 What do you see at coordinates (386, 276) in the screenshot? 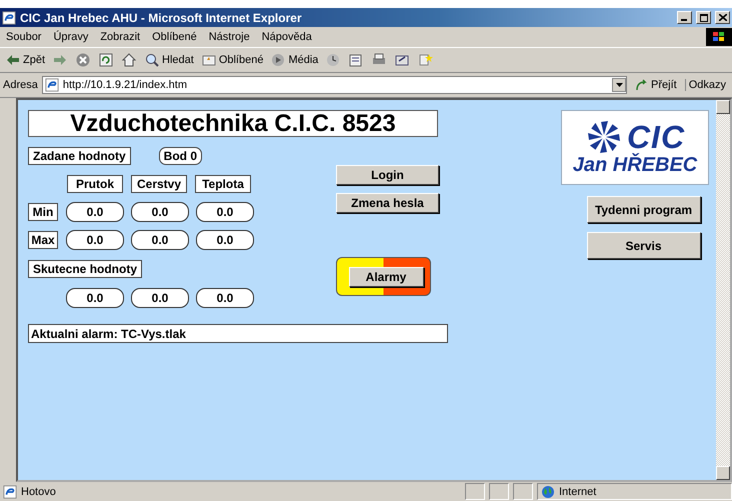
I see `alarms-button: Alarmy` at bounding box center [386, 276].